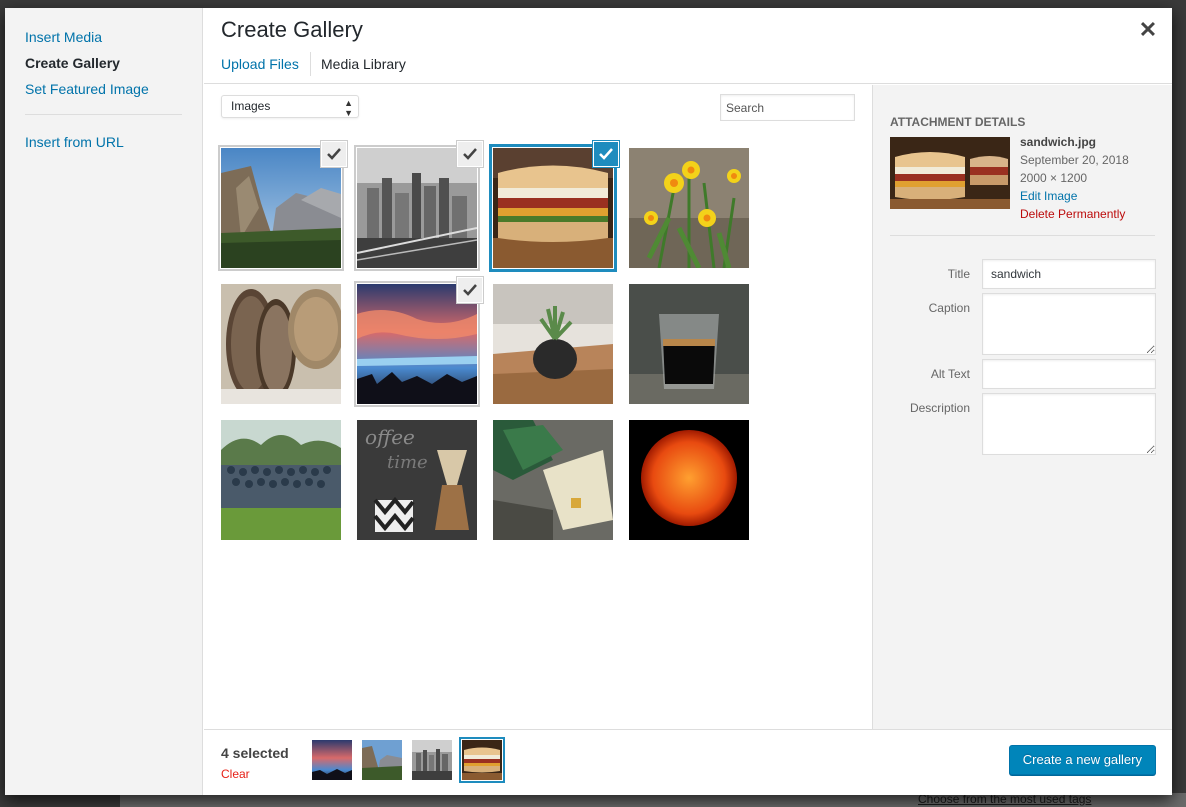  I want to click on attachment-espresso, so click(689, 344).